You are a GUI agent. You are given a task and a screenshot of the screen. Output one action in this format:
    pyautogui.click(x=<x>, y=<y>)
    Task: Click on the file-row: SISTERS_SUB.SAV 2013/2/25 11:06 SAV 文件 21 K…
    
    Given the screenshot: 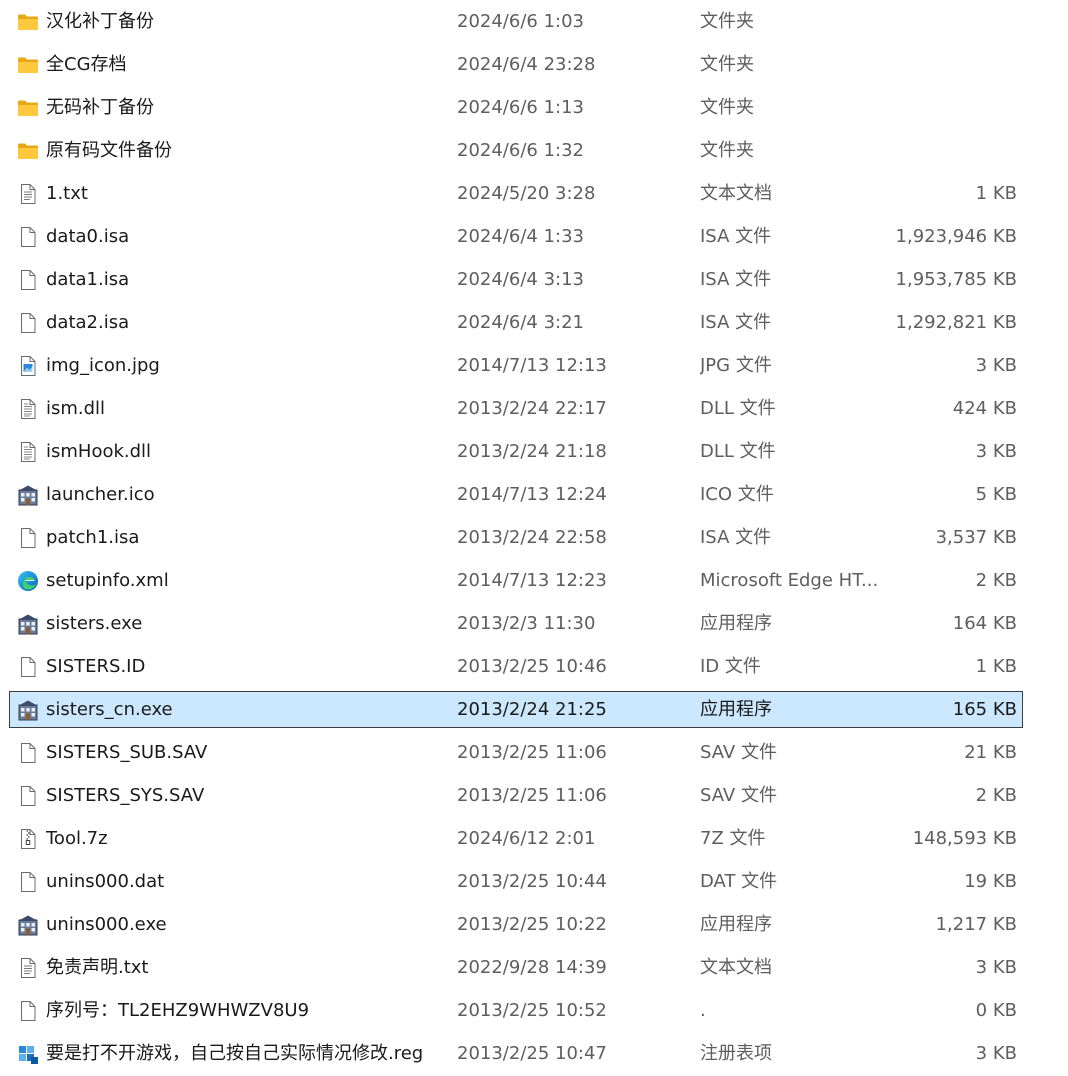 What is the action you would take?
    pyautogui.click(x=516, y=752)
    